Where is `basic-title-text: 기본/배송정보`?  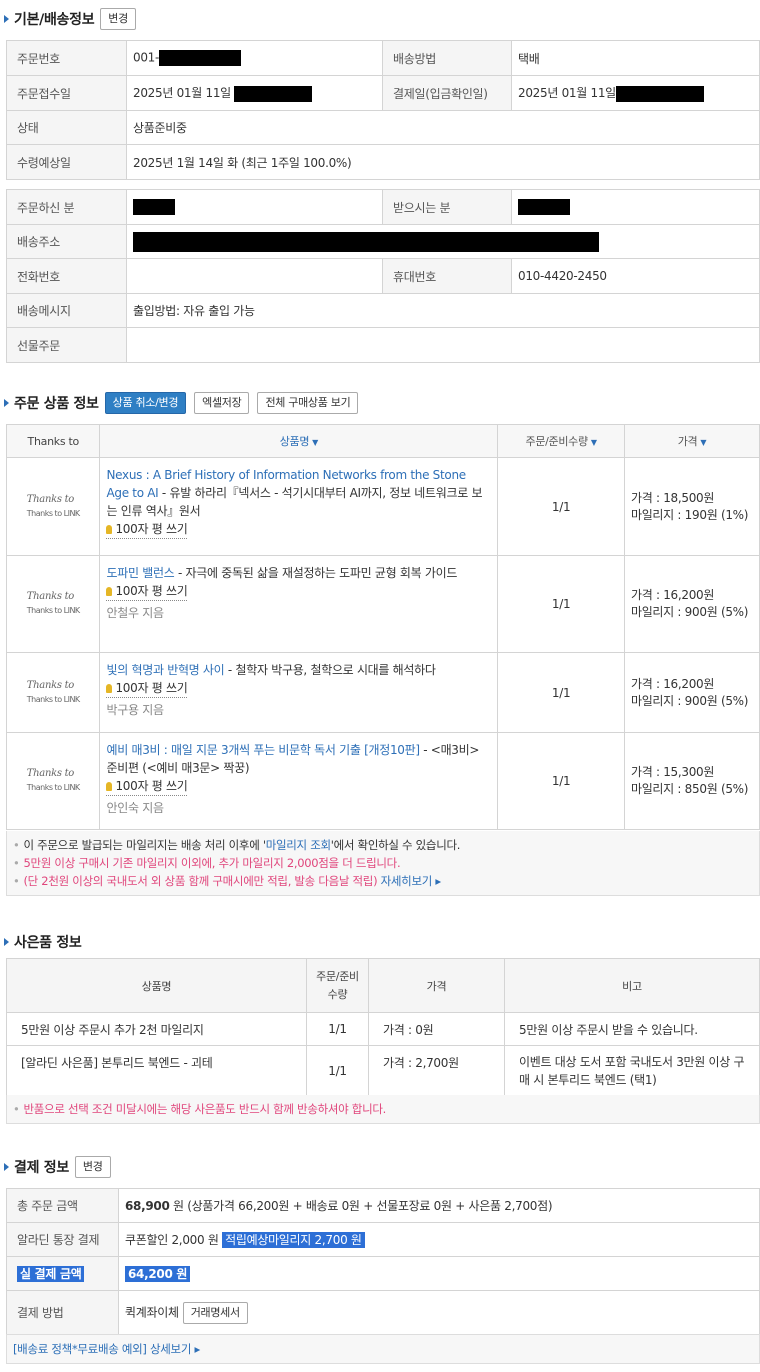 basic-title-text: 기본/배송정보 is located at coordinates (54, 20).